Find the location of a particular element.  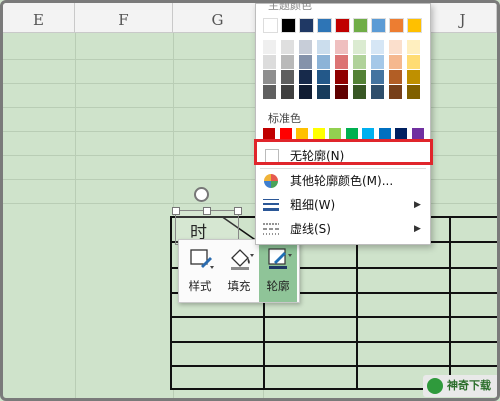

watermark-logo-icon is located at coordinates (435, 386).